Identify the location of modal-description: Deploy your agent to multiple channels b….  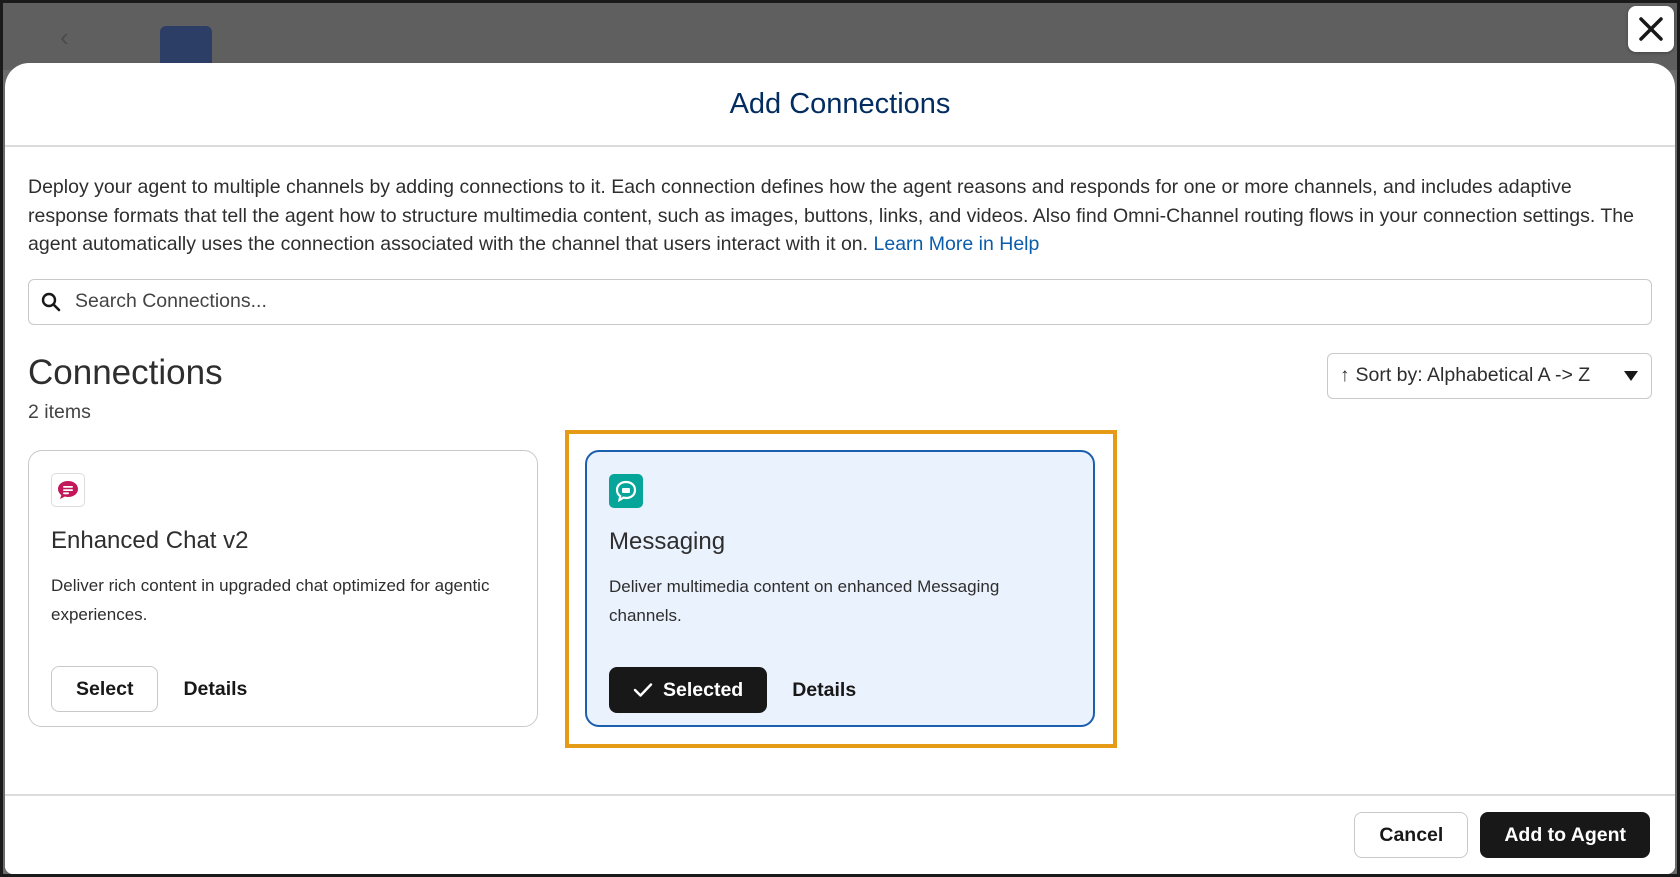
(840, 216).